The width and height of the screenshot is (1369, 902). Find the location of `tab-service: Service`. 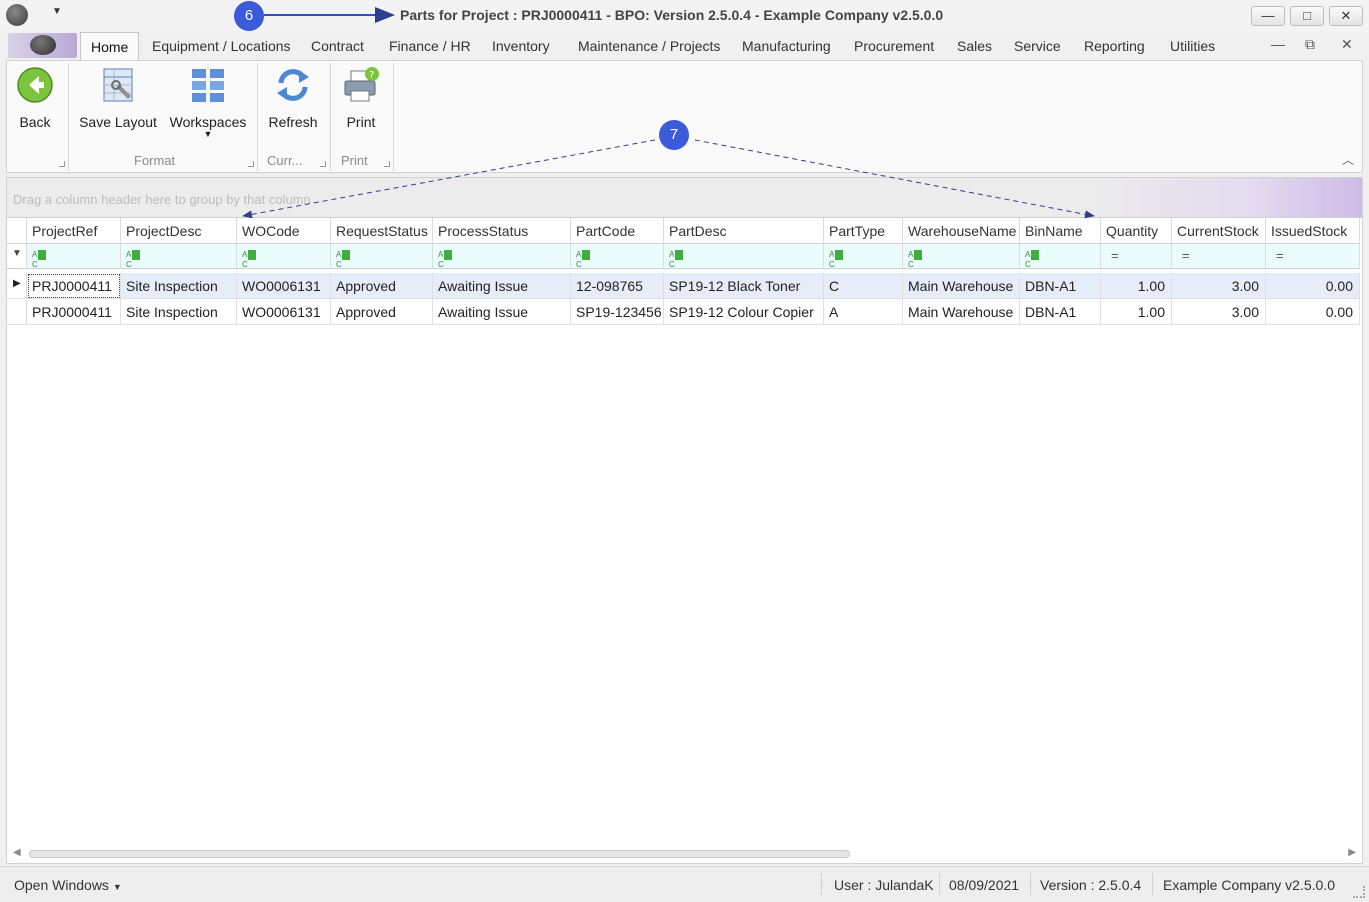

tab-service: Service is located at coordinates (1037, 46).